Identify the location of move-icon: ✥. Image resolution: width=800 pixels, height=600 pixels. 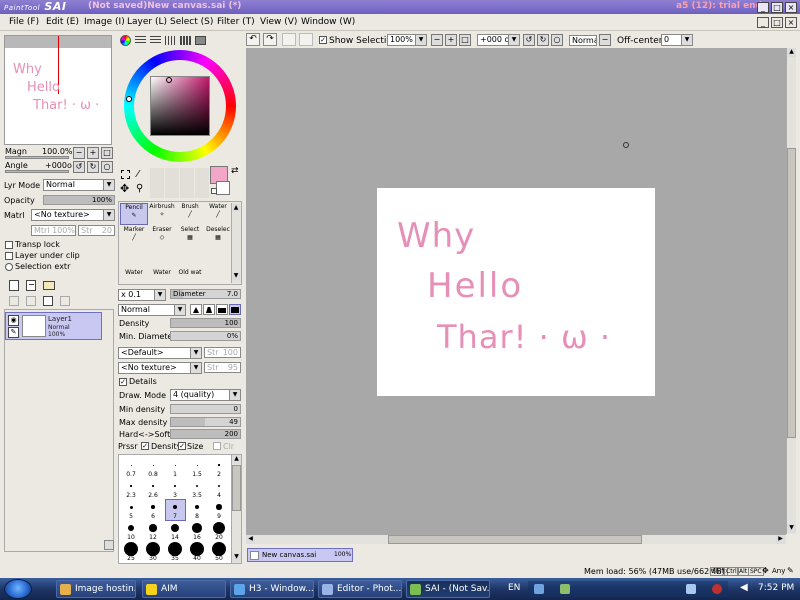
(124, 188).